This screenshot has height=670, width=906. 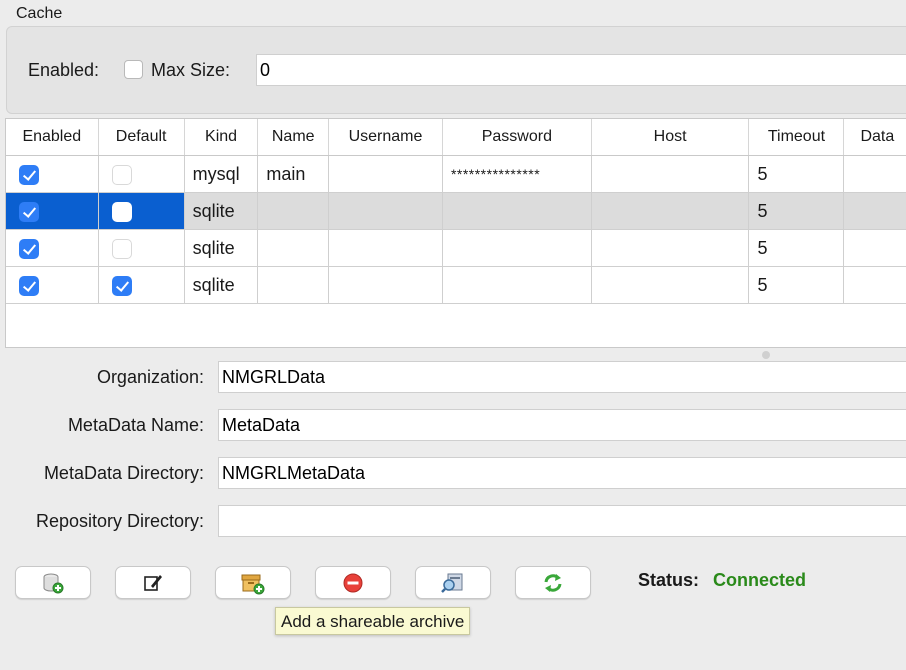 I want to click on column-header-timeout: Timeout, so click(x=796, y=137).